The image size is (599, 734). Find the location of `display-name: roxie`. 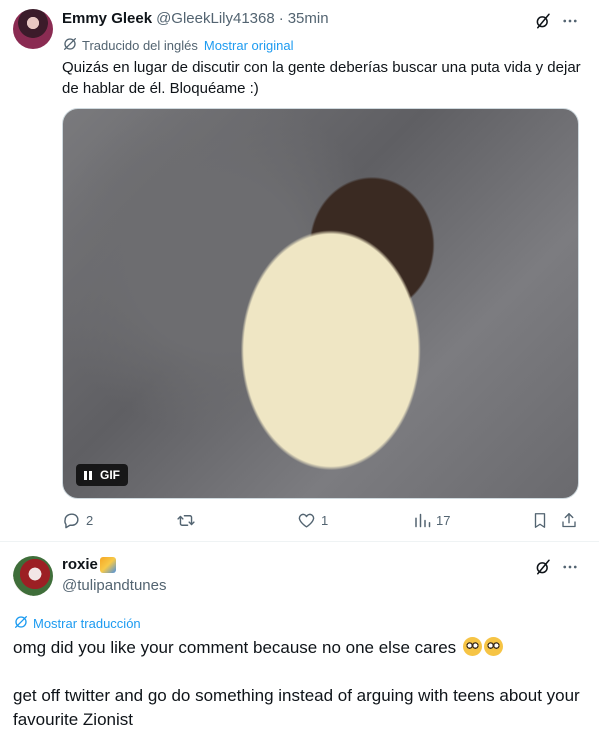

display-name: roxie is located at coordinates (80, 564).